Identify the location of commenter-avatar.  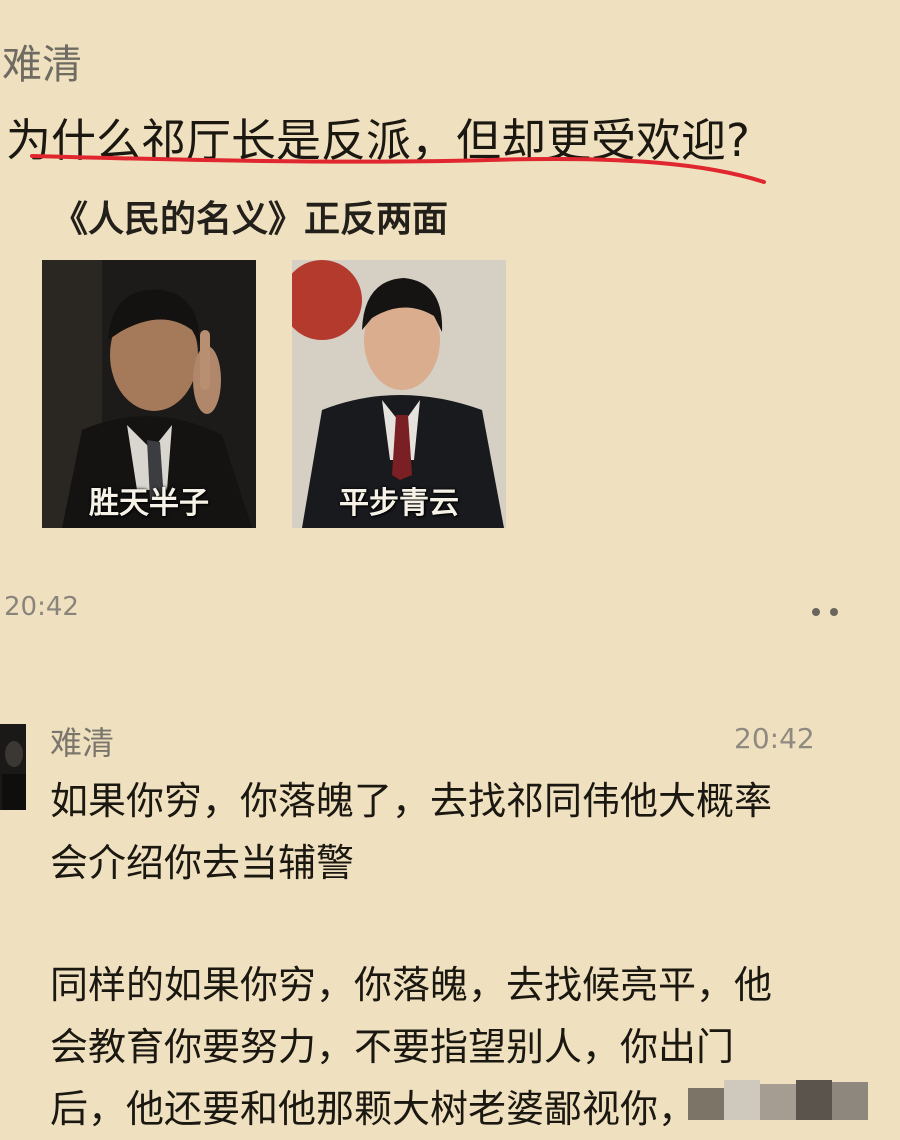
(13, 767).